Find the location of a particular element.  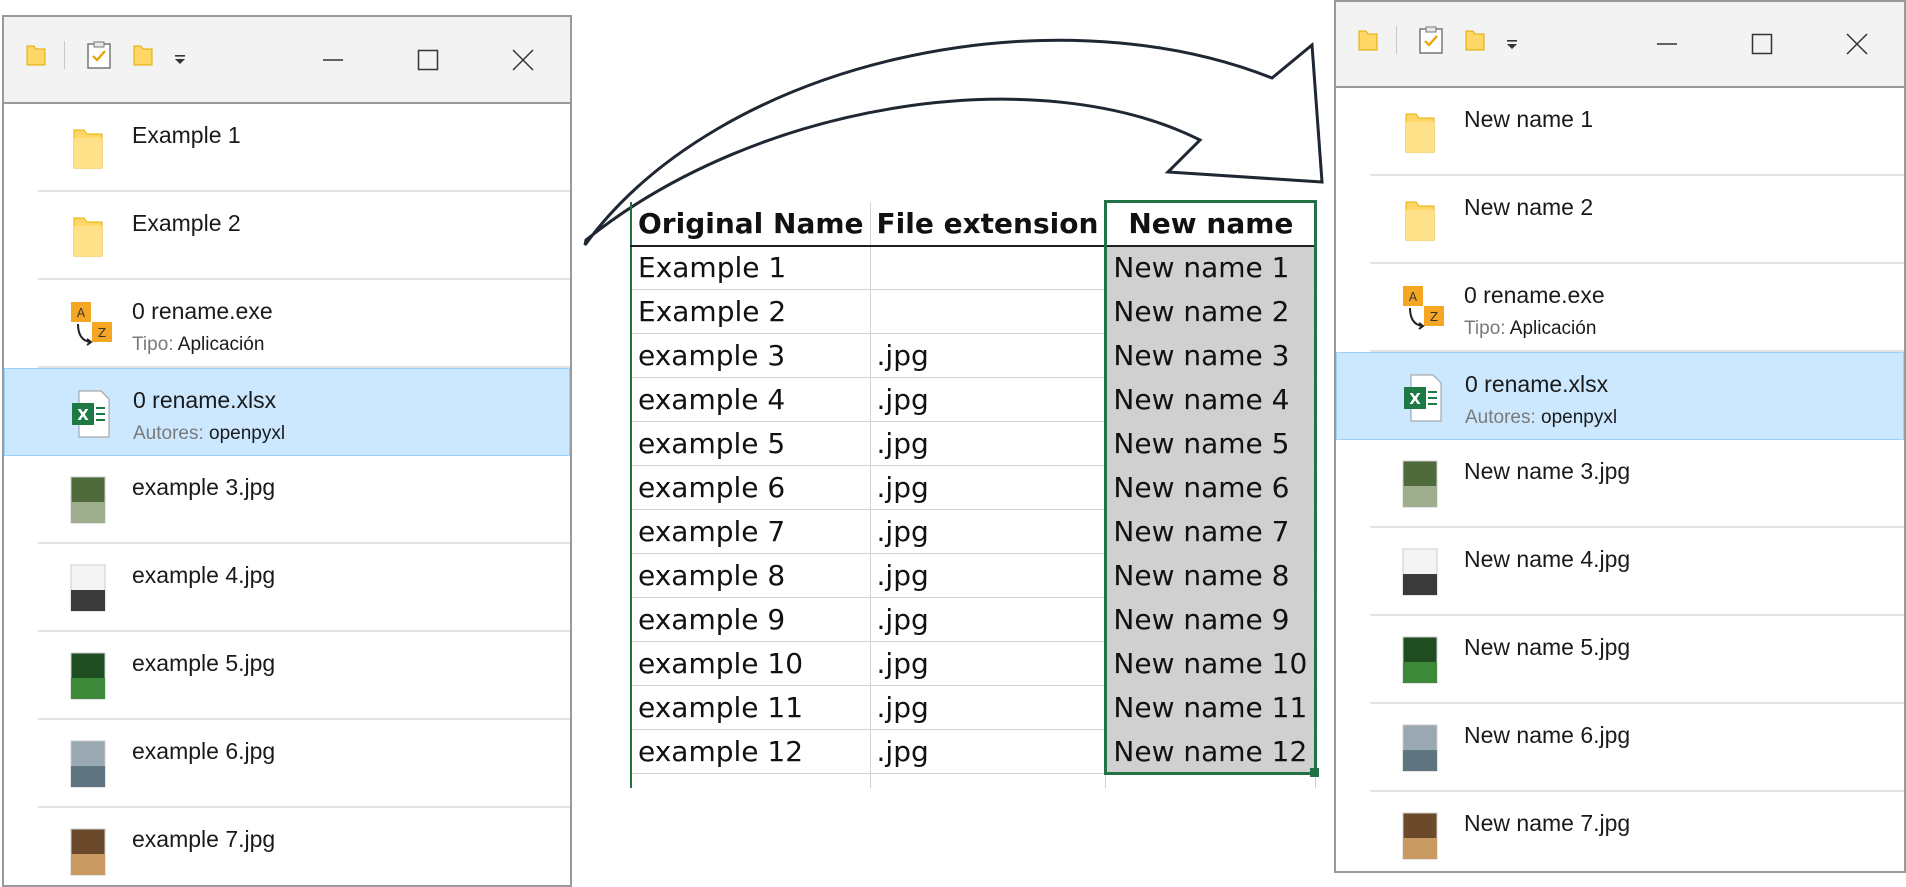

cell-new-name: New name 2 is located at coordinates (1211, 311).